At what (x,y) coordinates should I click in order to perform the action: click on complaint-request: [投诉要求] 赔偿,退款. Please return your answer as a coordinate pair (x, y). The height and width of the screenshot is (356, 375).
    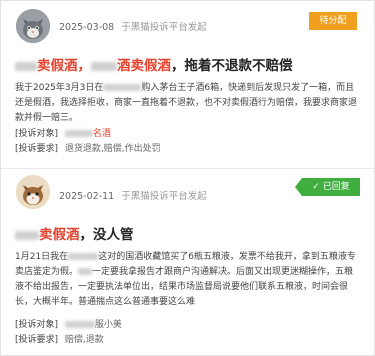
    Looking at the image, I should click on (59, 340).